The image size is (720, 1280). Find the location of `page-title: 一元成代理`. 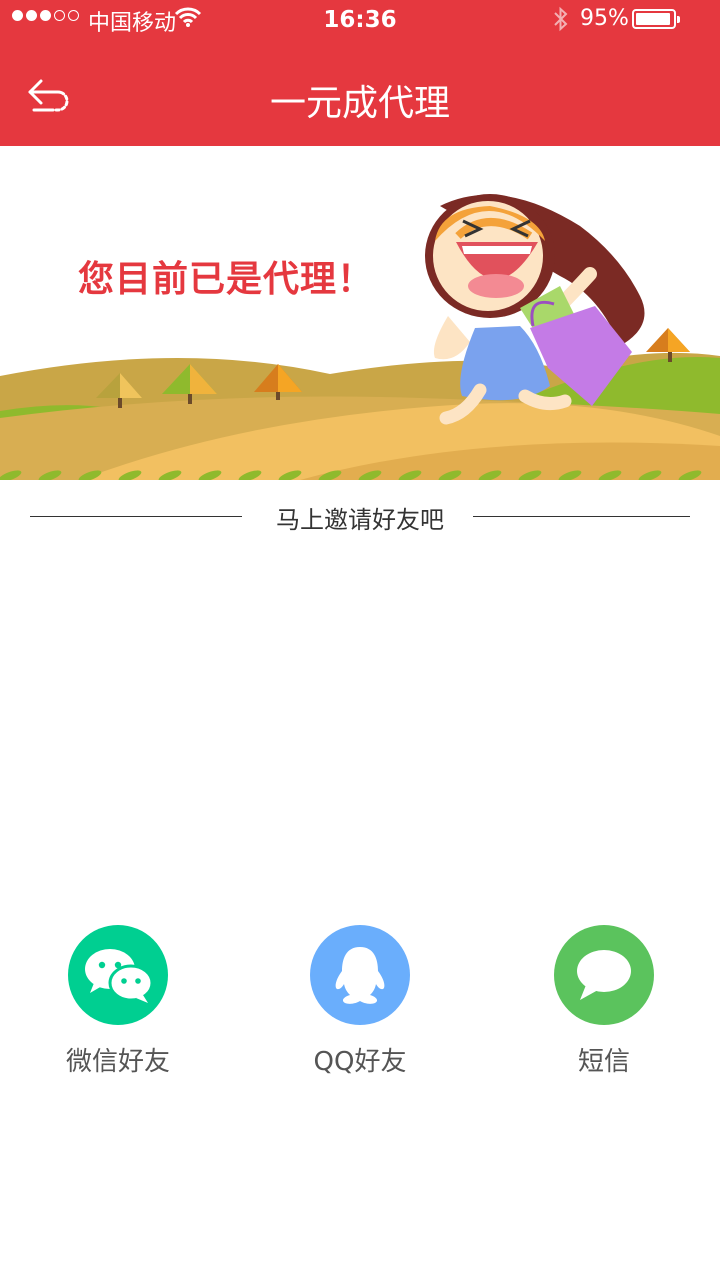

page-title: 一元成代理 is located at coordinates (359, 103).